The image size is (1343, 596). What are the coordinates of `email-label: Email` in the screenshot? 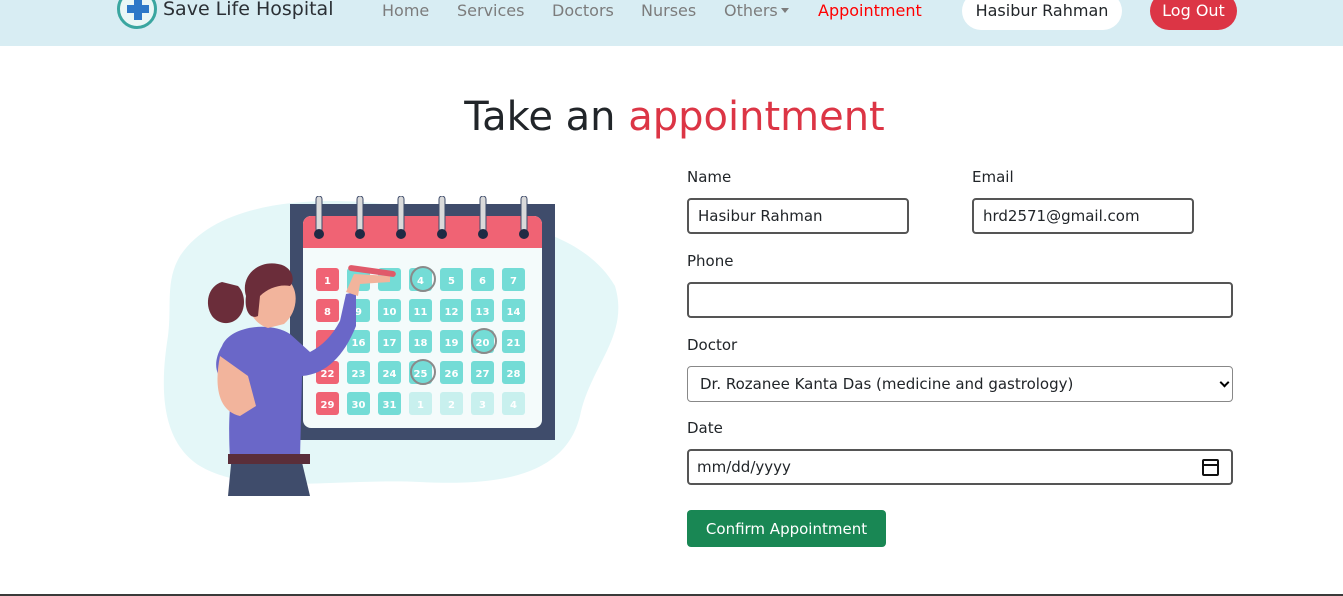 It's located at (993, 177).